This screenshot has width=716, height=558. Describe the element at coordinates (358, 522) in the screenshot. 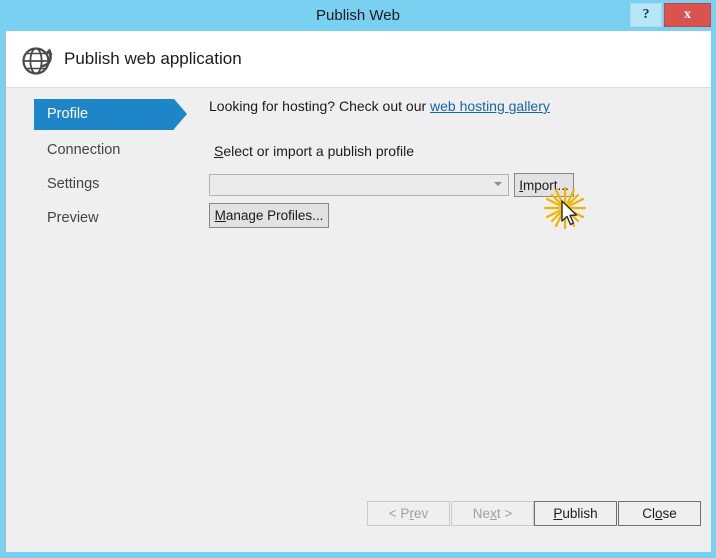

I see `dialog-footer: < Pr ev Ne x t > Publish Cl o se` at that location.